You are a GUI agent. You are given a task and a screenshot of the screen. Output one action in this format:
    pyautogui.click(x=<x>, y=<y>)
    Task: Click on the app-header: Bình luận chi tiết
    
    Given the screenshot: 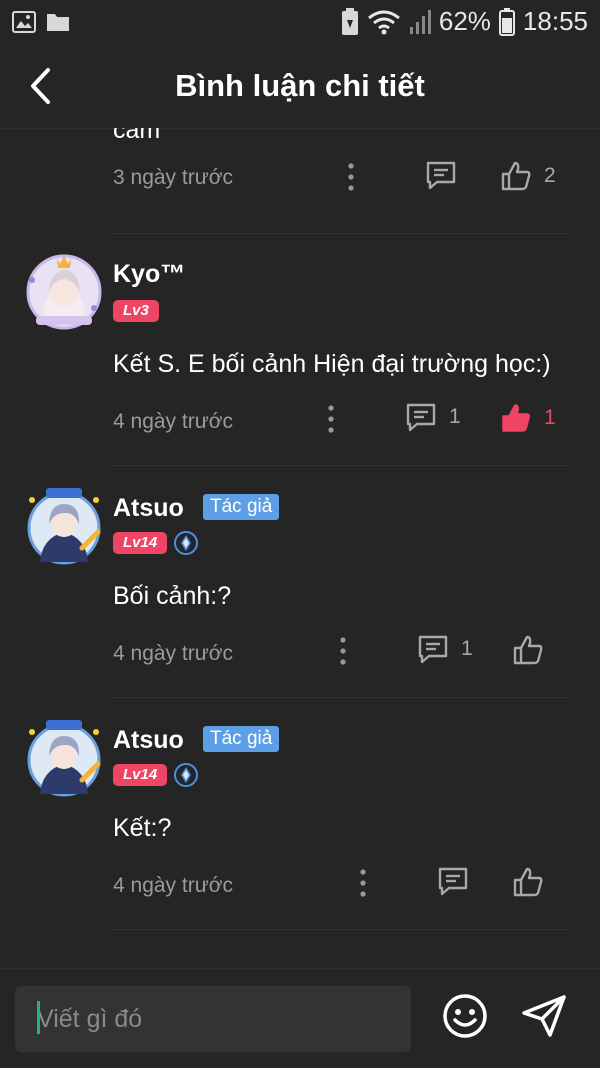 What is the action you would take?
    pyautogui.click(x=300, y=87)
    